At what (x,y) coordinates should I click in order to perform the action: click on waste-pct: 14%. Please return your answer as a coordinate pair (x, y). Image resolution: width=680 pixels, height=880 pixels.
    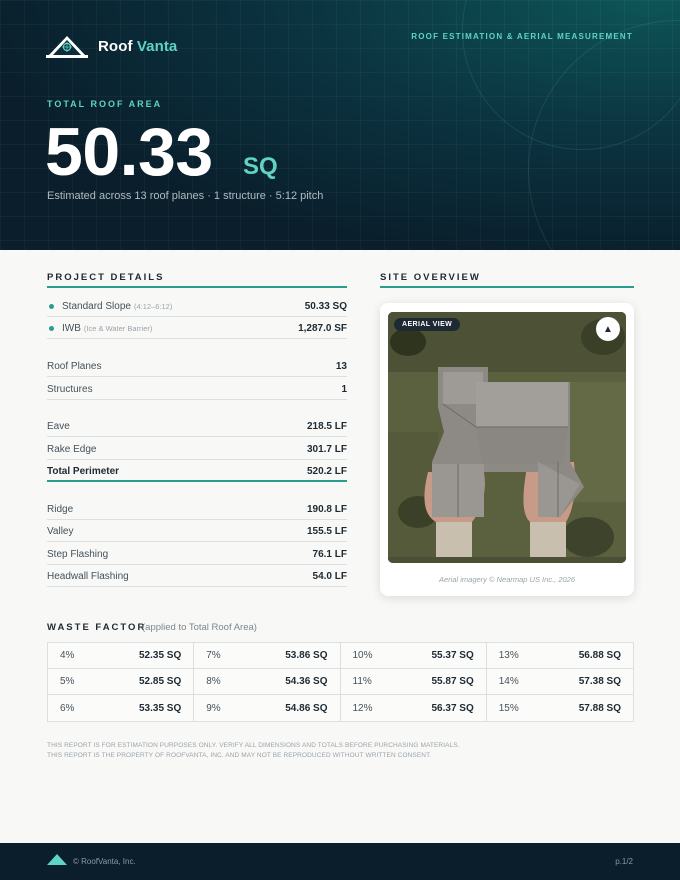
    Looking at the image, I should click on (508, 681).